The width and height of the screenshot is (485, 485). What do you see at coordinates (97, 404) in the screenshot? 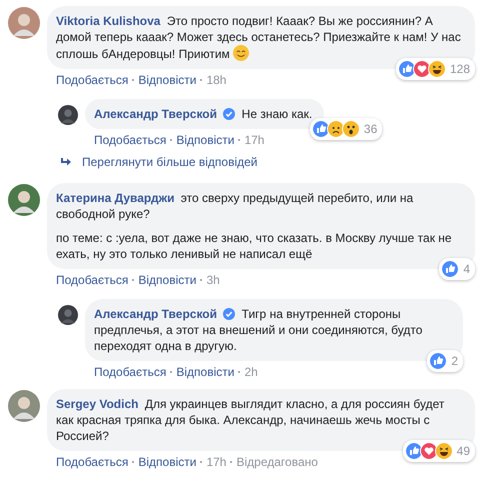
I see `author-link: Sergey Vodich` at bounding box center [97, 404].